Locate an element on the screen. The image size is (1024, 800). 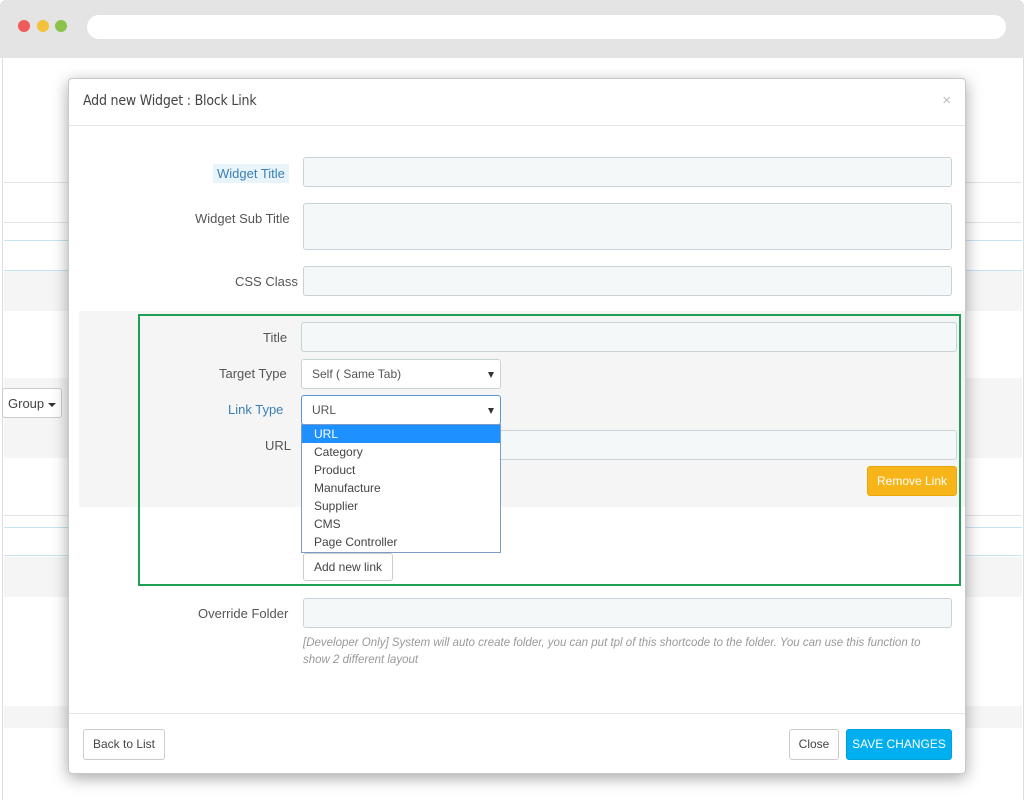
browser-titlebar is located at coordinates (512, 29).